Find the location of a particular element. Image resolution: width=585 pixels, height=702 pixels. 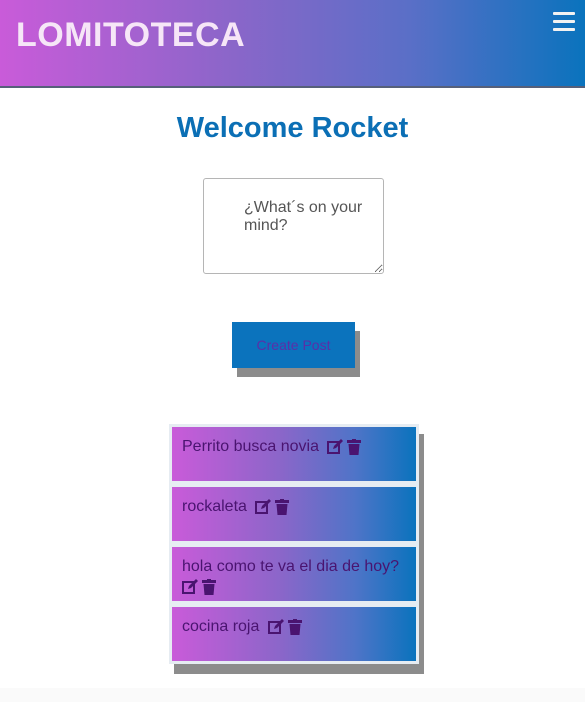

menu-icon is located at coordinates (564, 22).